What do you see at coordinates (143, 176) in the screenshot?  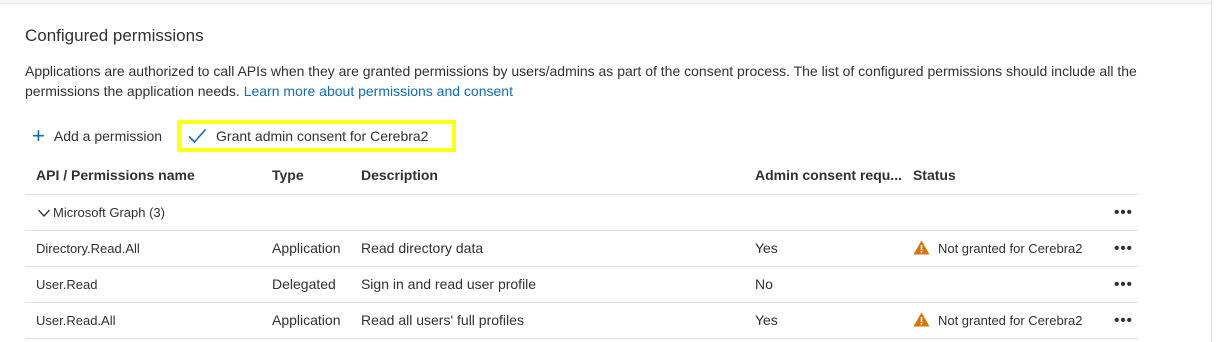 I see `header-api: API / Permissions name` at bounding box center [143, 176].